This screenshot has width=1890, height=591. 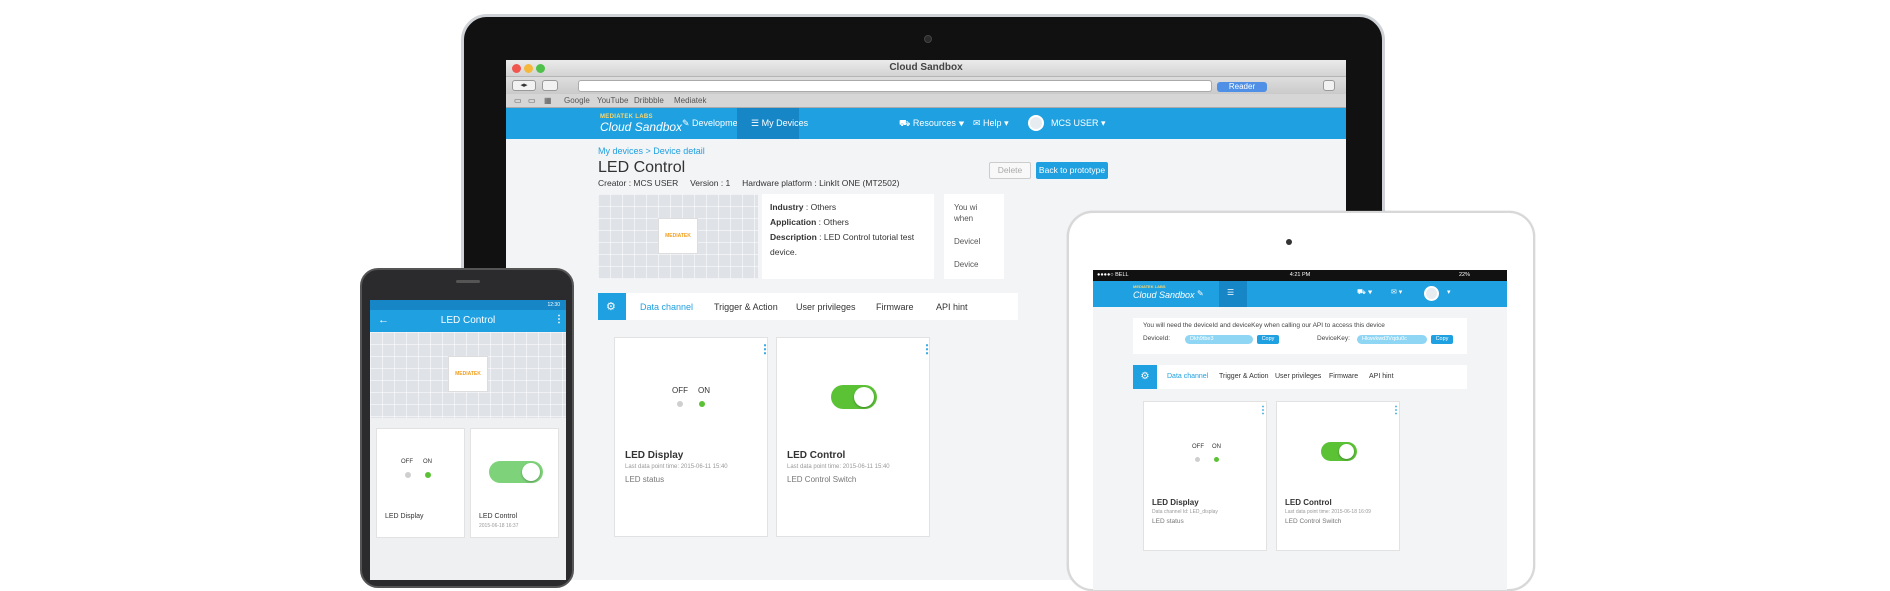 What do you see at coordinates (1149, 286) in the screenshot?
I see `logo-brand: MEDIATEK LABS` at bounding box center [1149, 286].